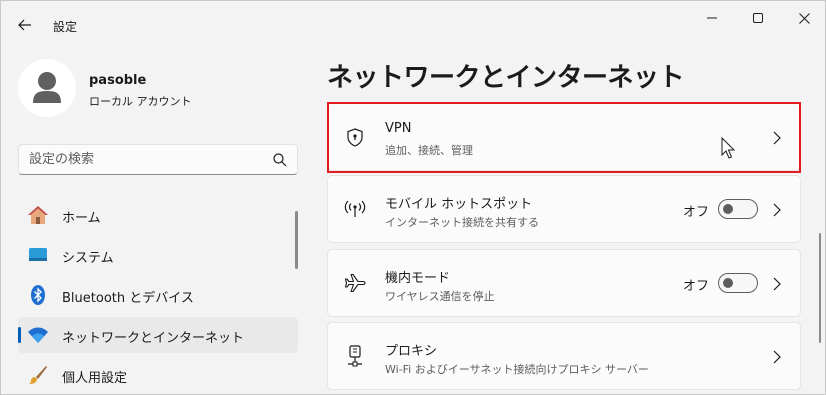  What do you see at coordinates (413, 25) in the screenshot?
I see `title-bar: 設定` at bounding box center [413, 25].